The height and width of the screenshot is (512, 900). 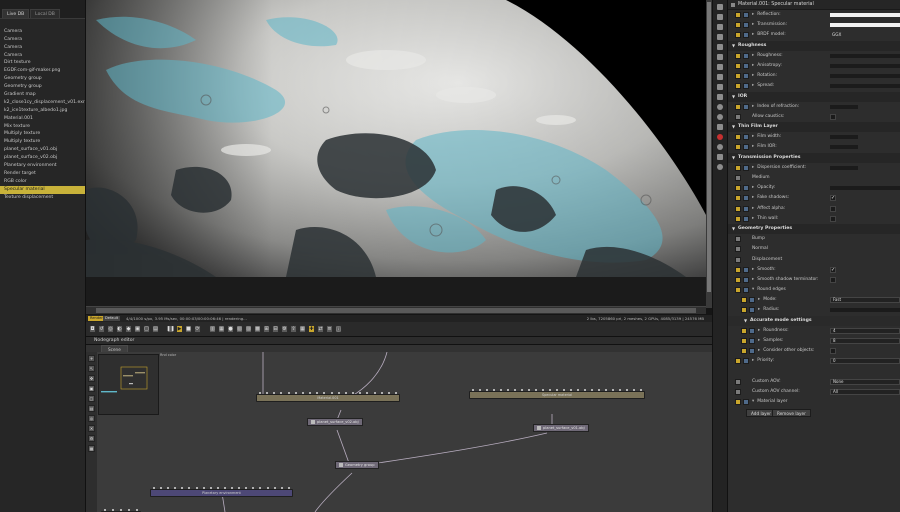 I want to click on lock-icon: ▥, so click(x=212, y=329).